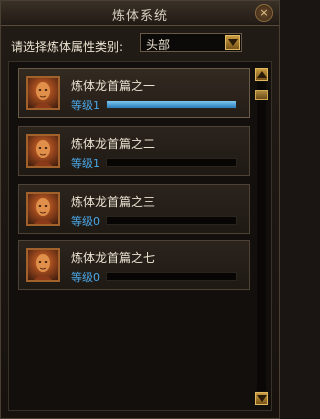 Image resolution: width=320 pixels, height=419 pixels. I want to click on title-bar: 炼体系统 ×, so click(140, 13).